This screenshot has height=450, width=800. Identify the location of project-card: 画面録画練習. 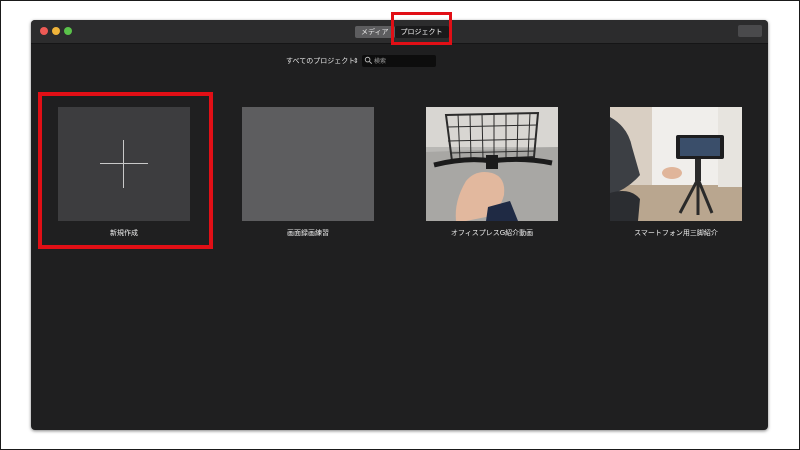
(308, 172).